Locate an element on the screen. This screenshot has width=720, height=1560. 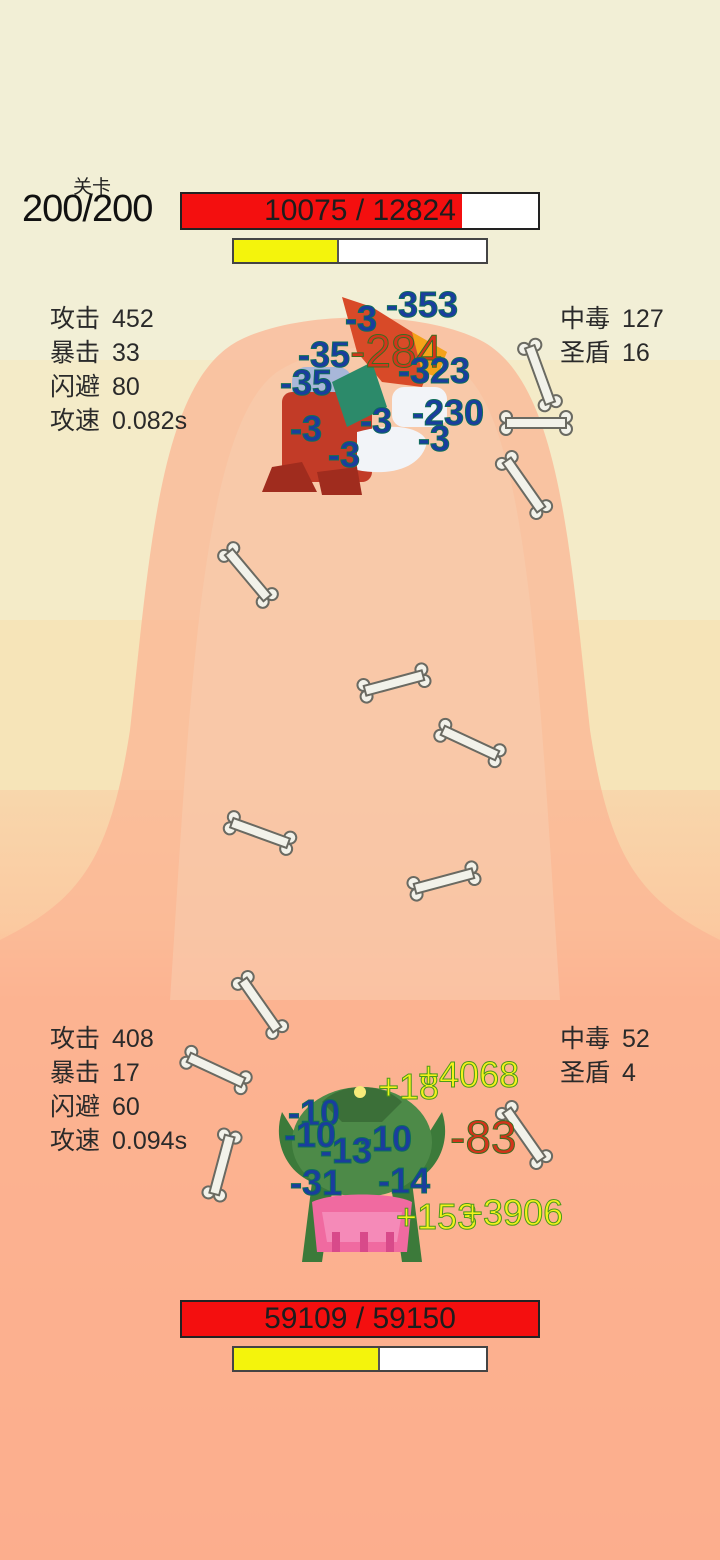
player-energy-bar is located at coordinates (360, 1359).